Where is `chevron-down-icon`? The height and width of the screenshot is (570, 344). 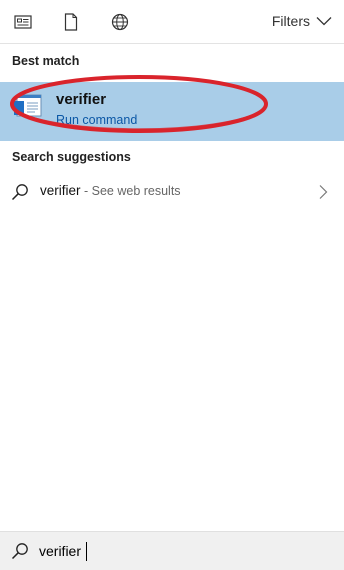 chevron-down-icon is located at coordinates (324, 21).